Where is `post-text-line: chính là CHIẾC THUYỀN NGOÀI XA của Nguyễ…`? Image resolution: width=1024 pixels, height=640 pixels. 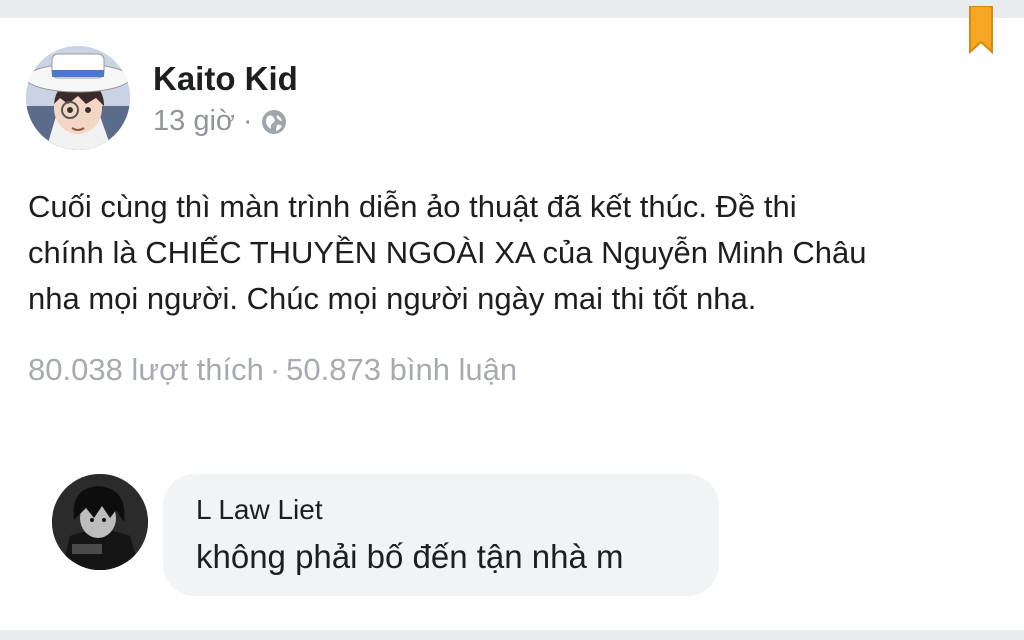 post-text-line: chính là CHIẾC THUYỀN NGOÀI XA của Nguyễ… is located at coordinates (447, 252).